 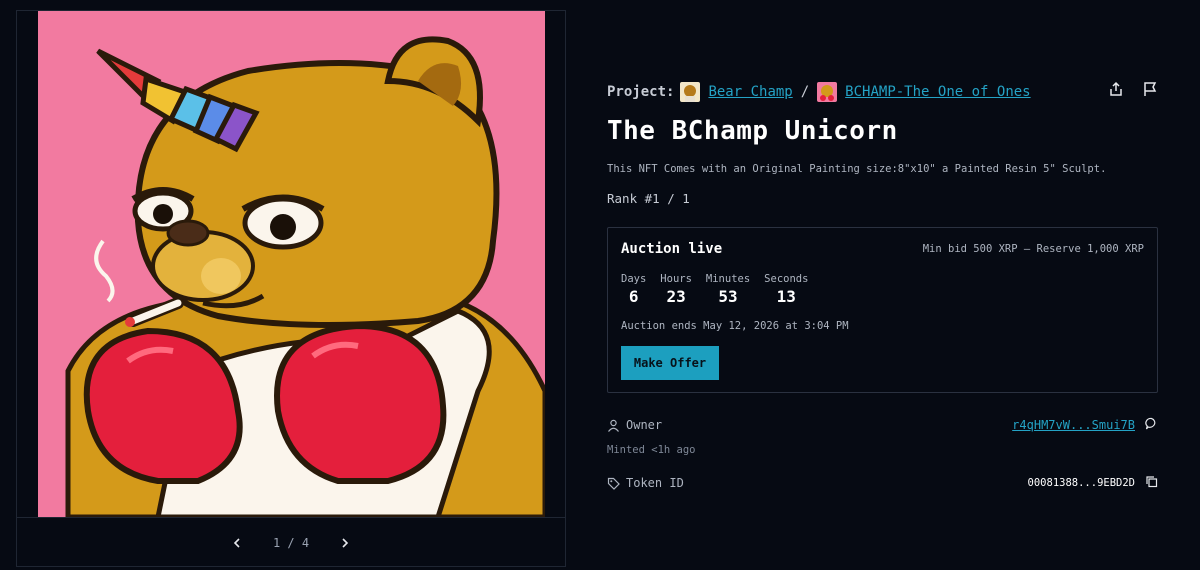 I want to click on header-actions, so click(x=1133, y=89).